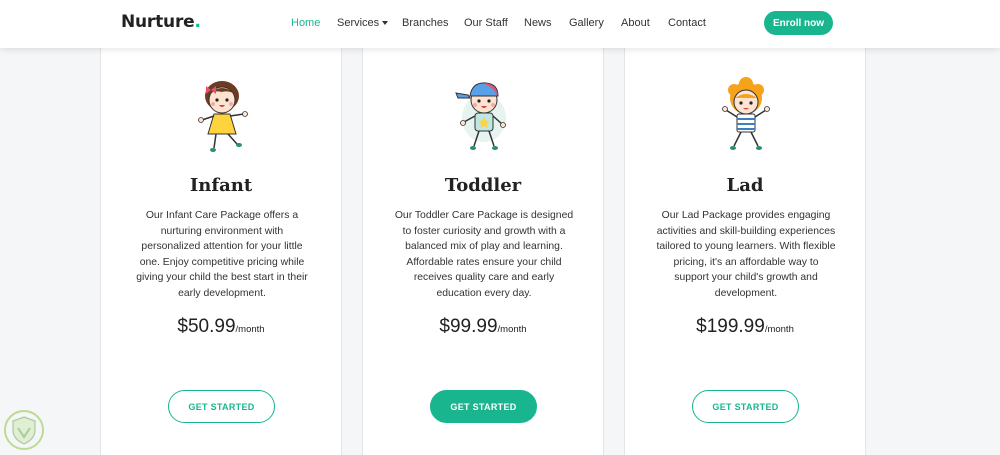  Describe the element at coordinates (206, 326) in the screenshot. I see `price-amount: $50.99` at that location.